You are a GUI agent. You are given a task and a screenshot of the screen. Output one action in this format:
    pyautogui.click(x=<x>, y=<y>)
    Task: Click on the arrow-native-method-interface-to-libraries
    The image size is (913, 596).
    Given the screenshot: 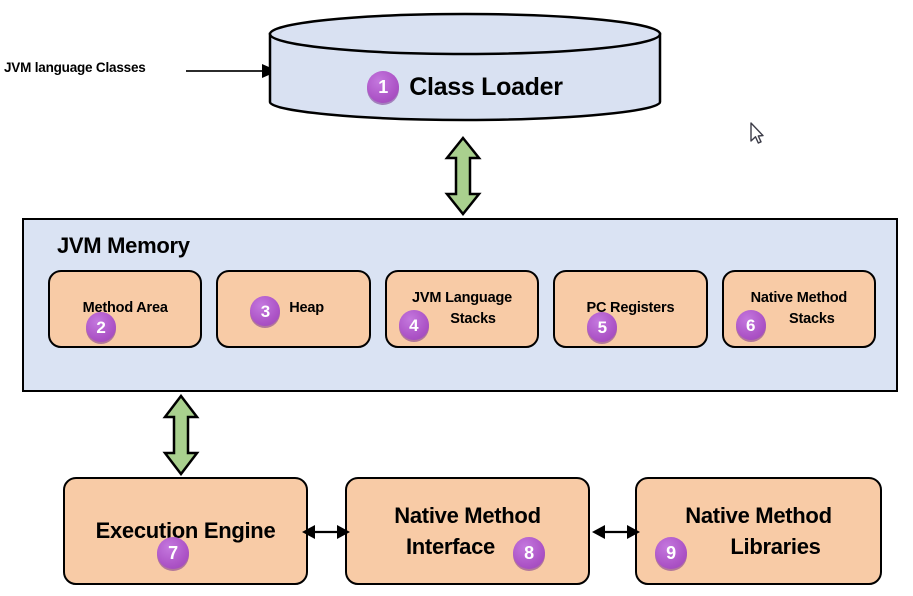 What is the action you would take?
    pyautogui.click(x=616, y=532)
    